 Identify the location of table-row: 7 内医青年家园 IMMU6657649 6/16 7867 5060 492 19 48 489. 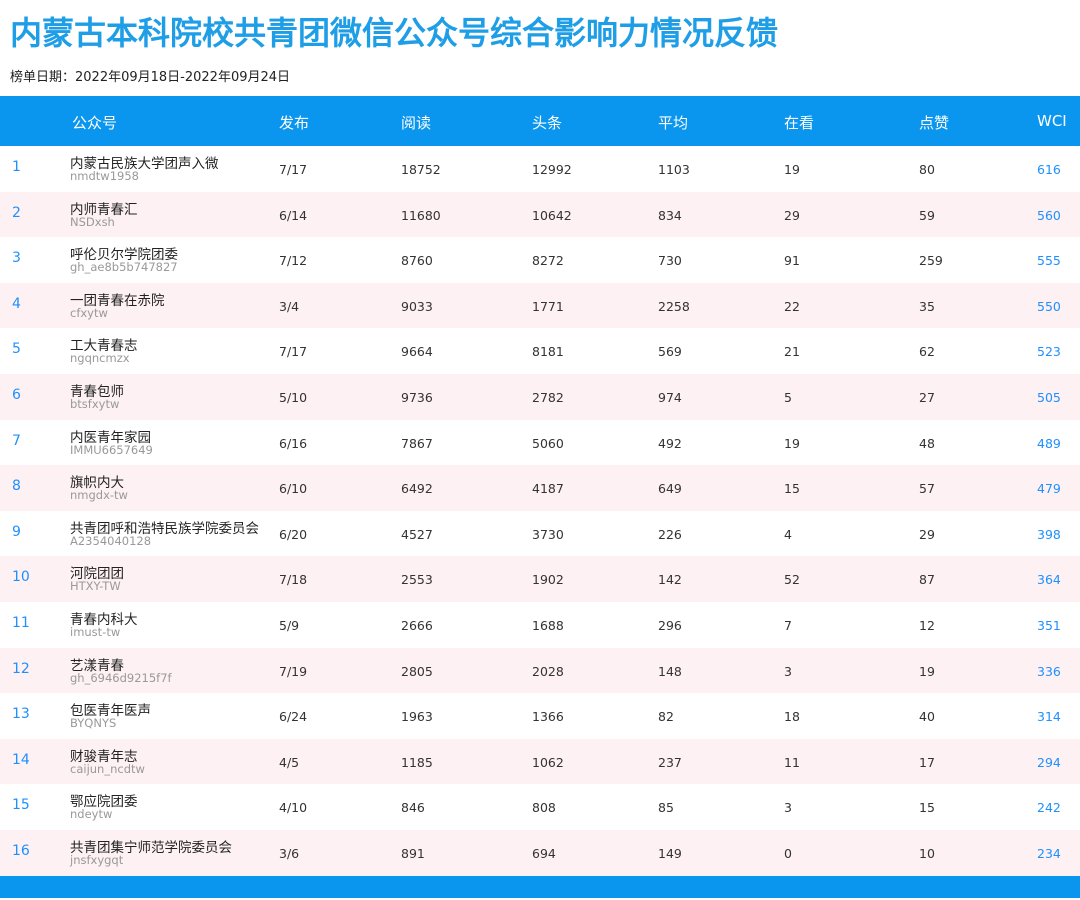
(540, 442).